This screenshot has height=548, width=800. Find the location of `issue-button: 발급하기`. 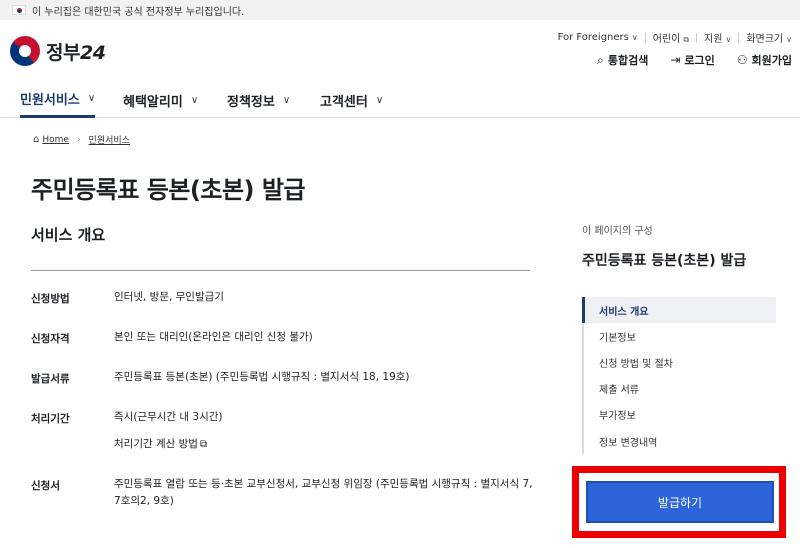

issue-button: 발급하기 is located at coordinates (680, 502).